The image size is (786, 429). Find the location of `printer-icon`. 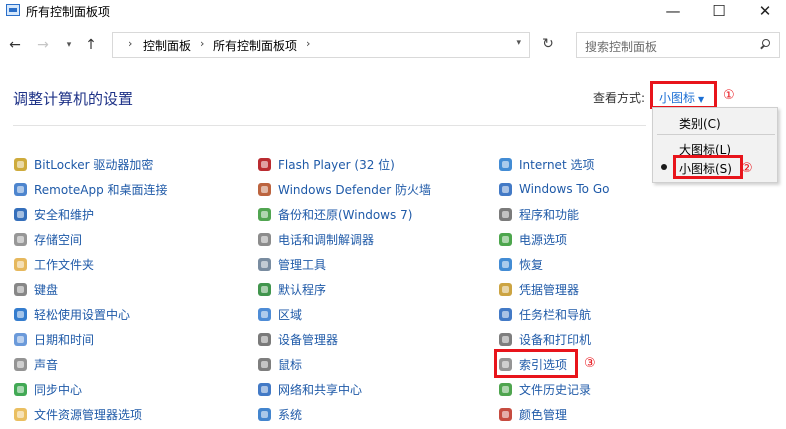

printer-icon is located at coordinates (505, 339).